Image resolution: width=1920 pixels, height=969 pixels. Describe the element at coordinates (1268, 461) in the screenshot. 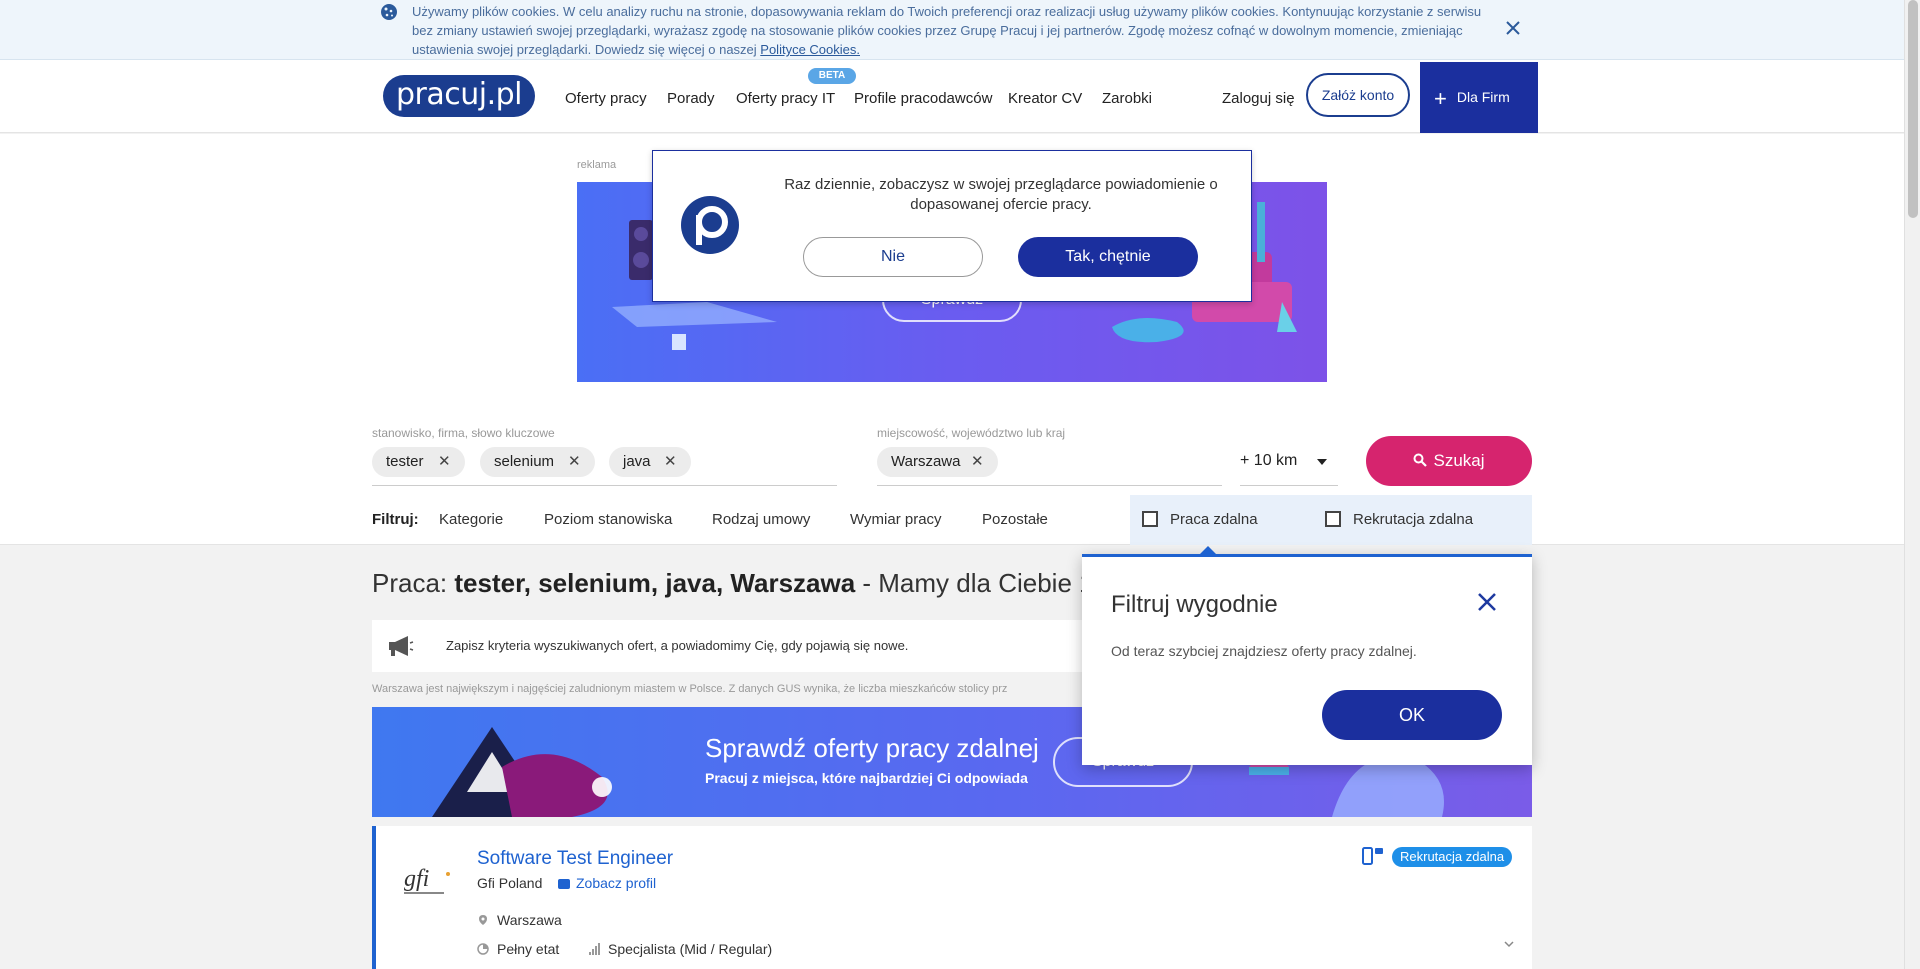

I see `distance-select: + 10 km` at that location.